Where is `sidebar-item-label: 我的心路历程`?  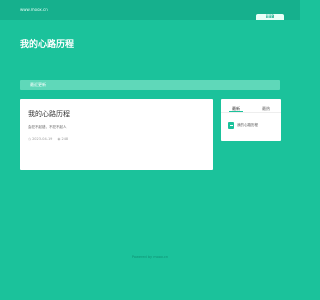
sidebar-item-label: 我的心路历程 is located at coordinates (247, 125).